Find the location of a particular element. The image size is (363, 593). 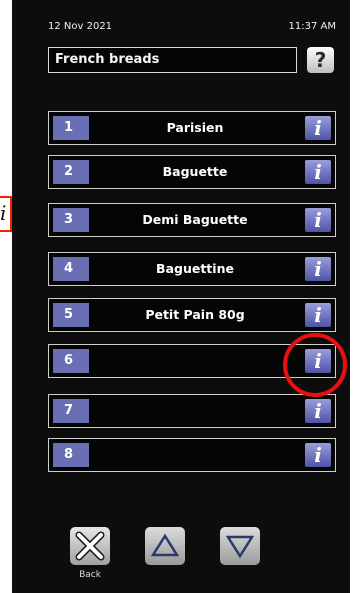

program-row-4: 4 Baguettine i is located at coordinates (192, 269).